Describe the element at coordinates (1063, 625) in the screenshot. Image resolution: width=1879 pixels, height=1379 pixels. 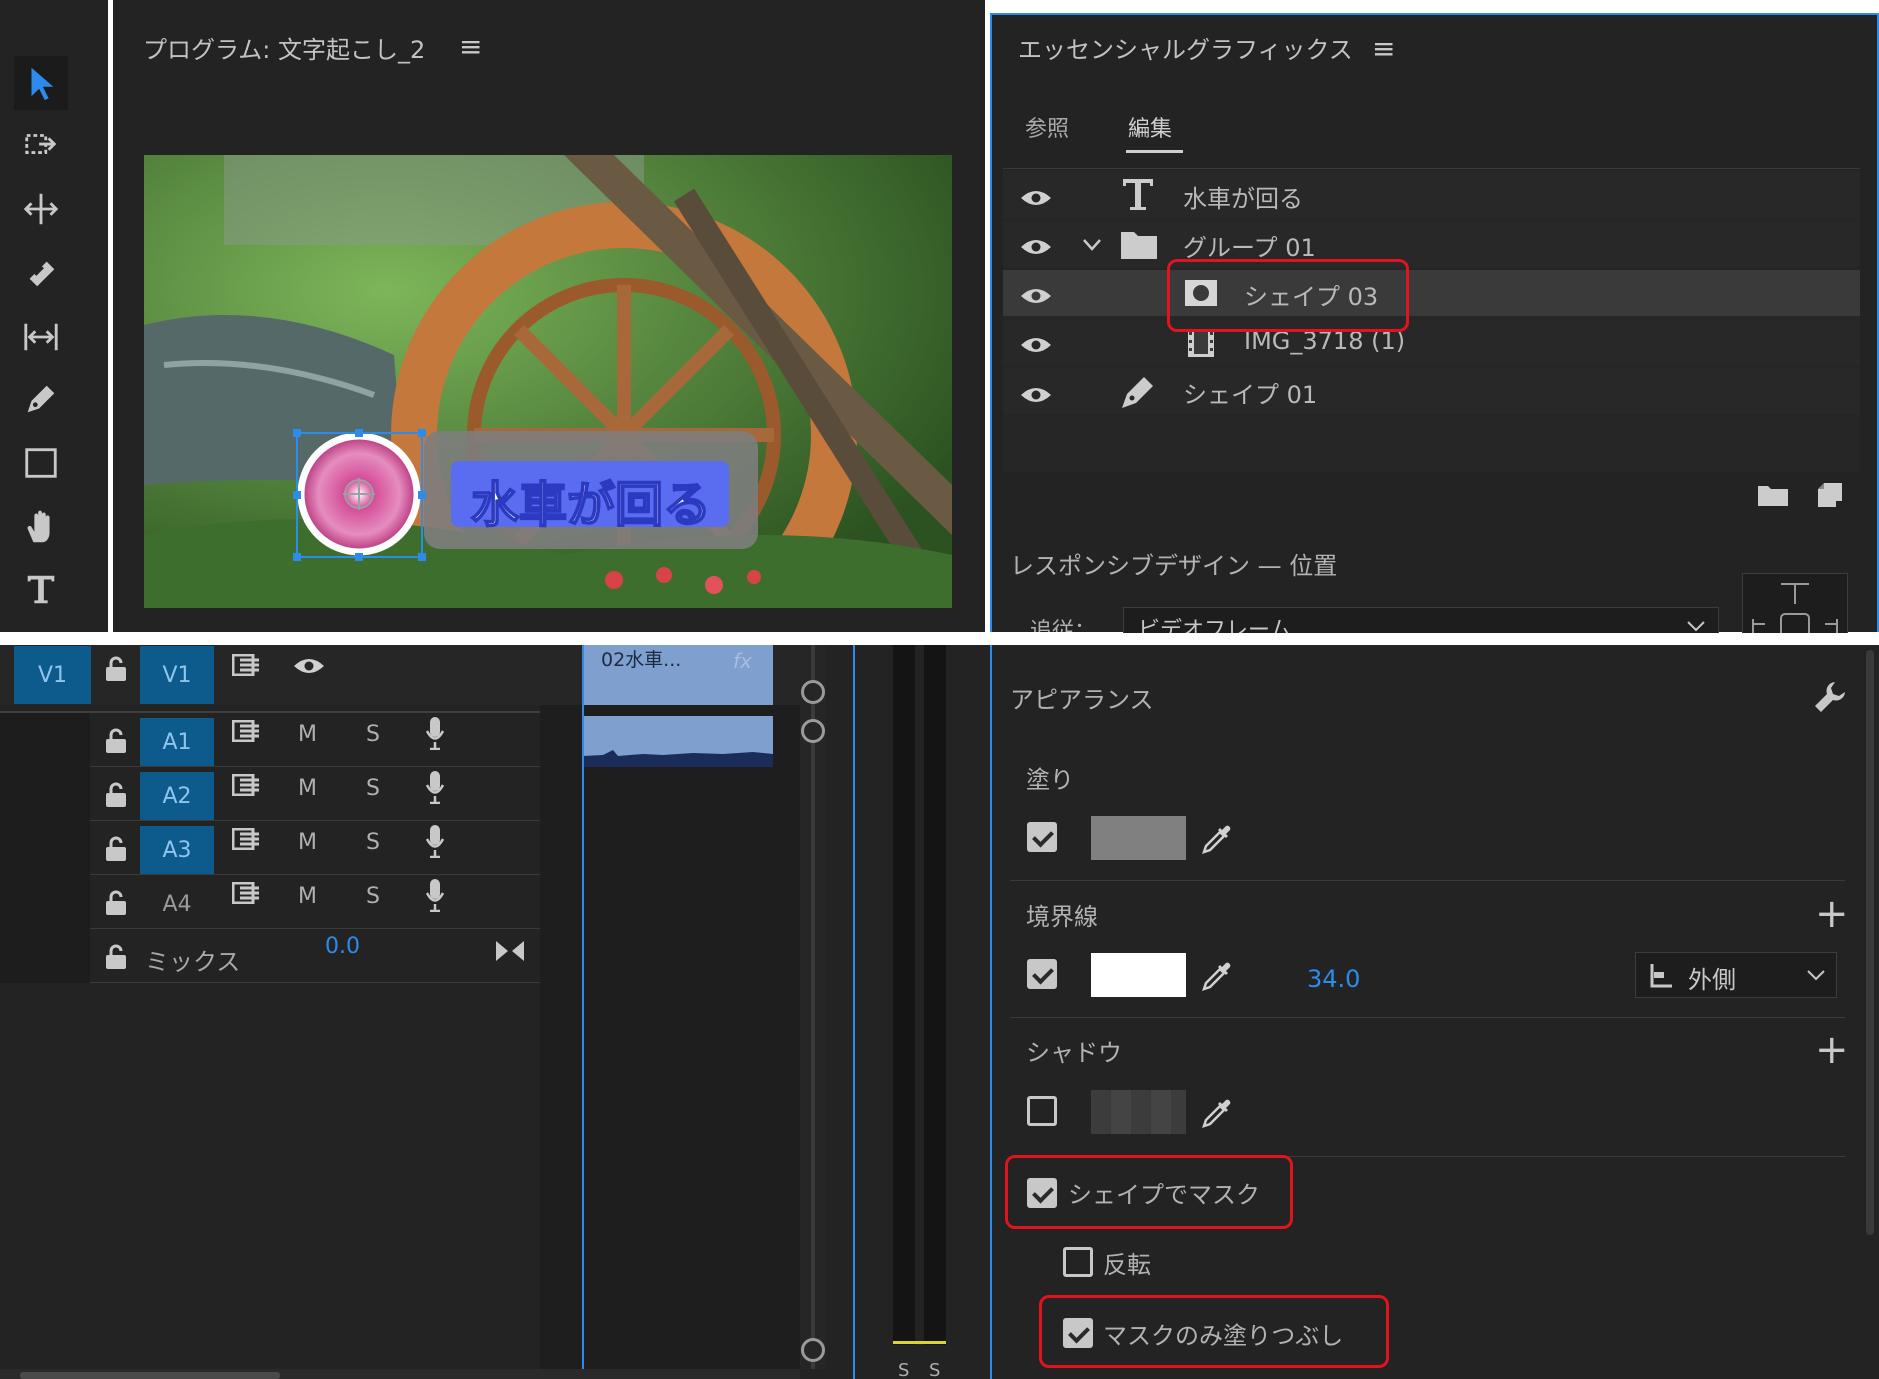
I see `follow-label: 追従：` at that location.